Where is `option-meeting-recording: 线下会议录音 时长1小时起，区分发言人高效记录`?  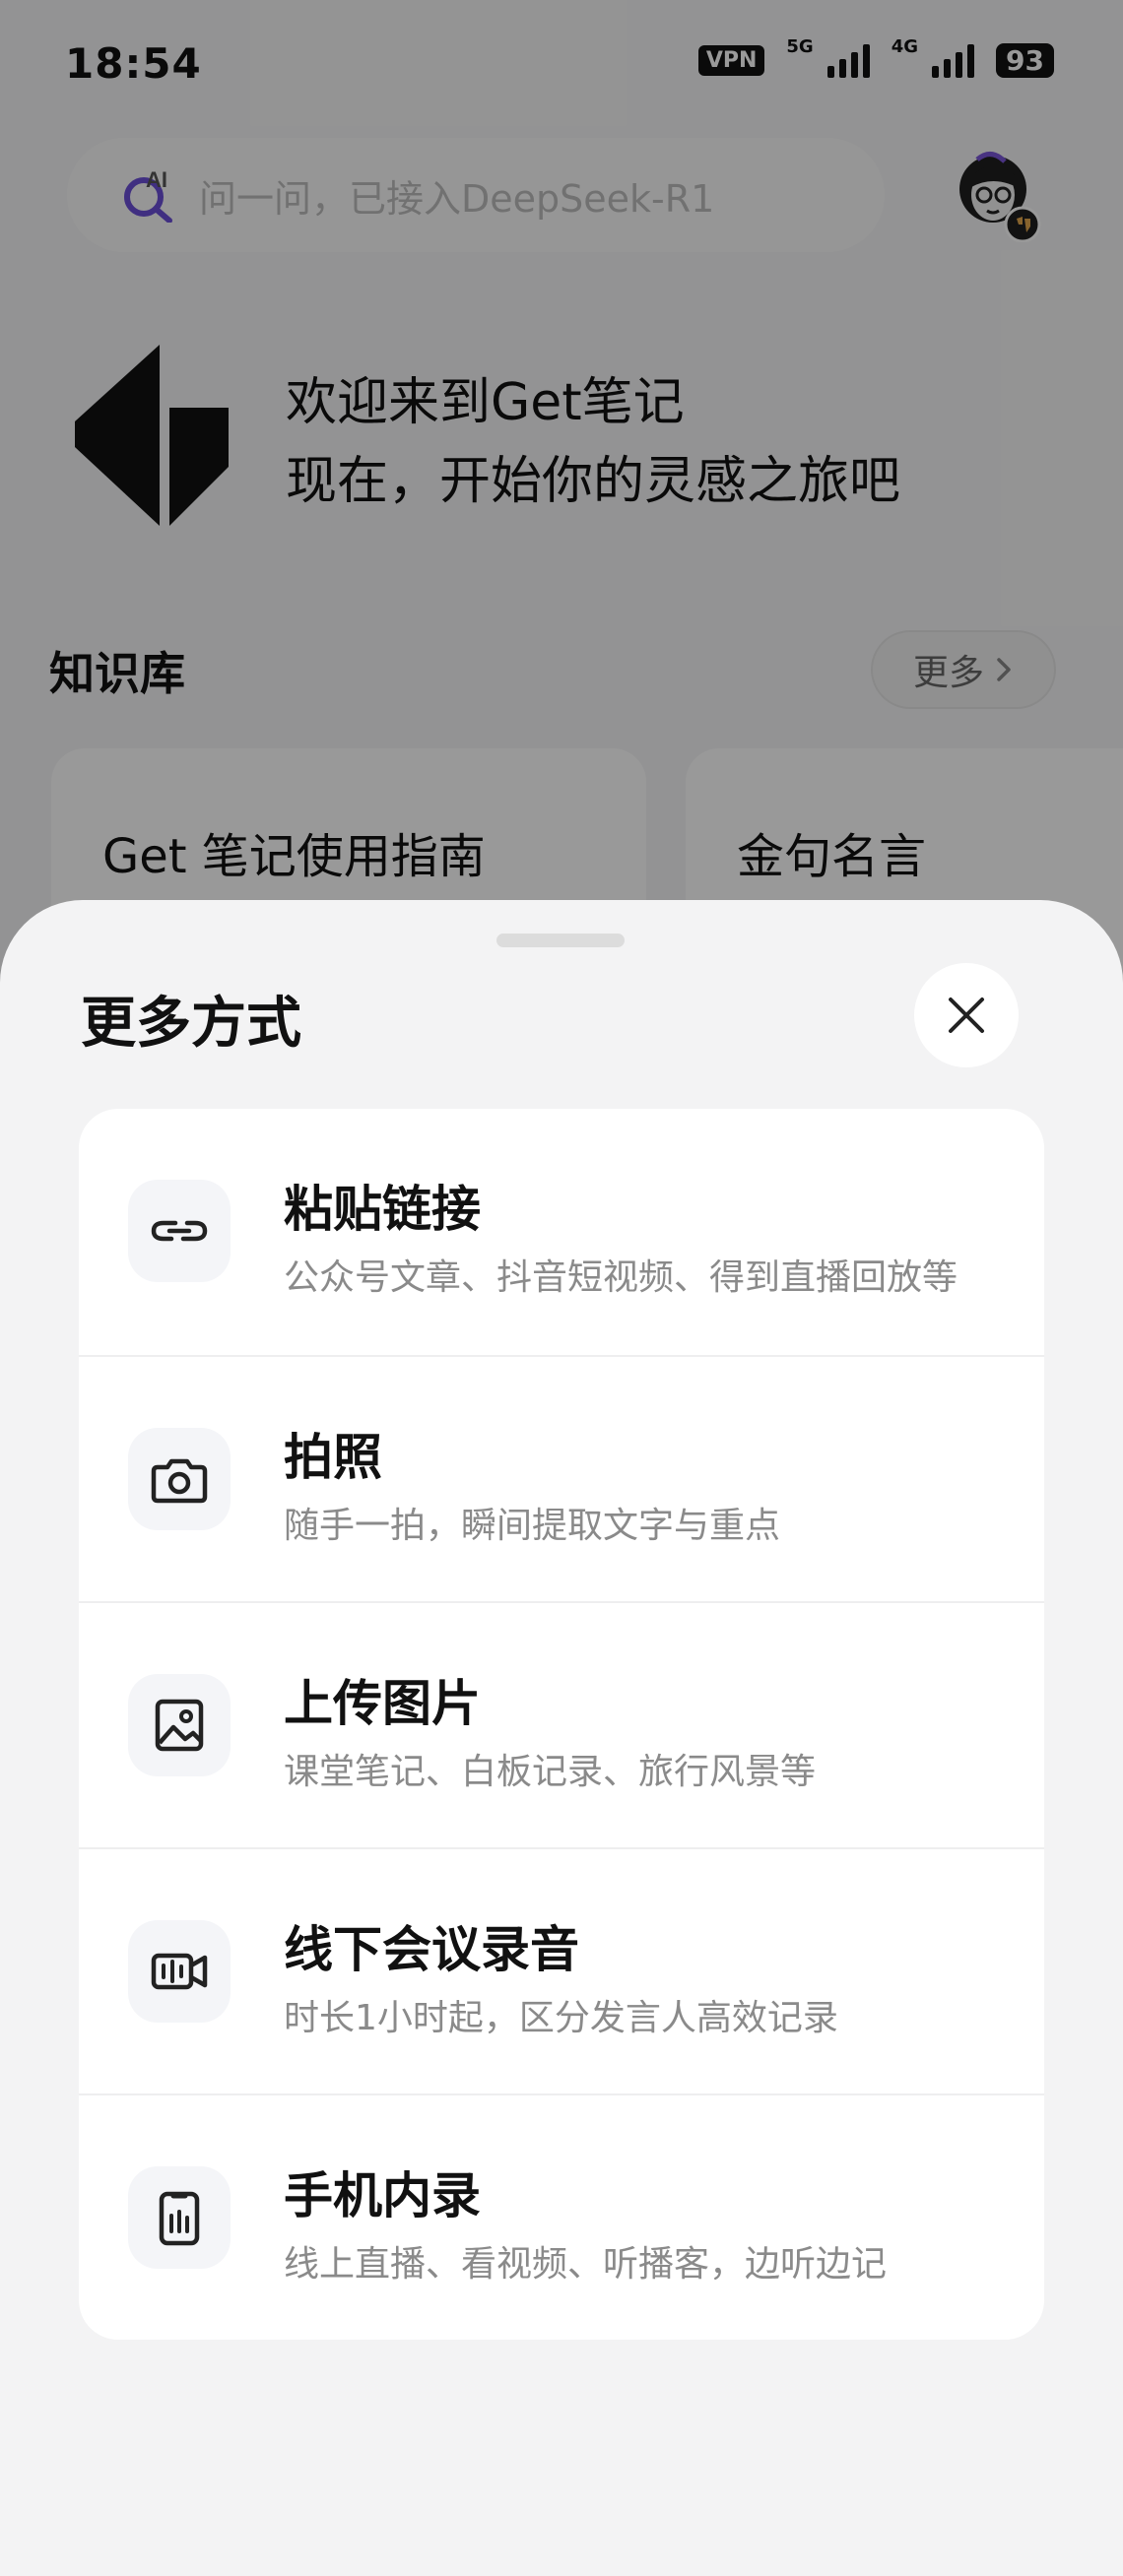
option-meeting-recording: 线下会议录音 时长1小时起，区分发言人高效记录 is located at coordinates (561, 1970).